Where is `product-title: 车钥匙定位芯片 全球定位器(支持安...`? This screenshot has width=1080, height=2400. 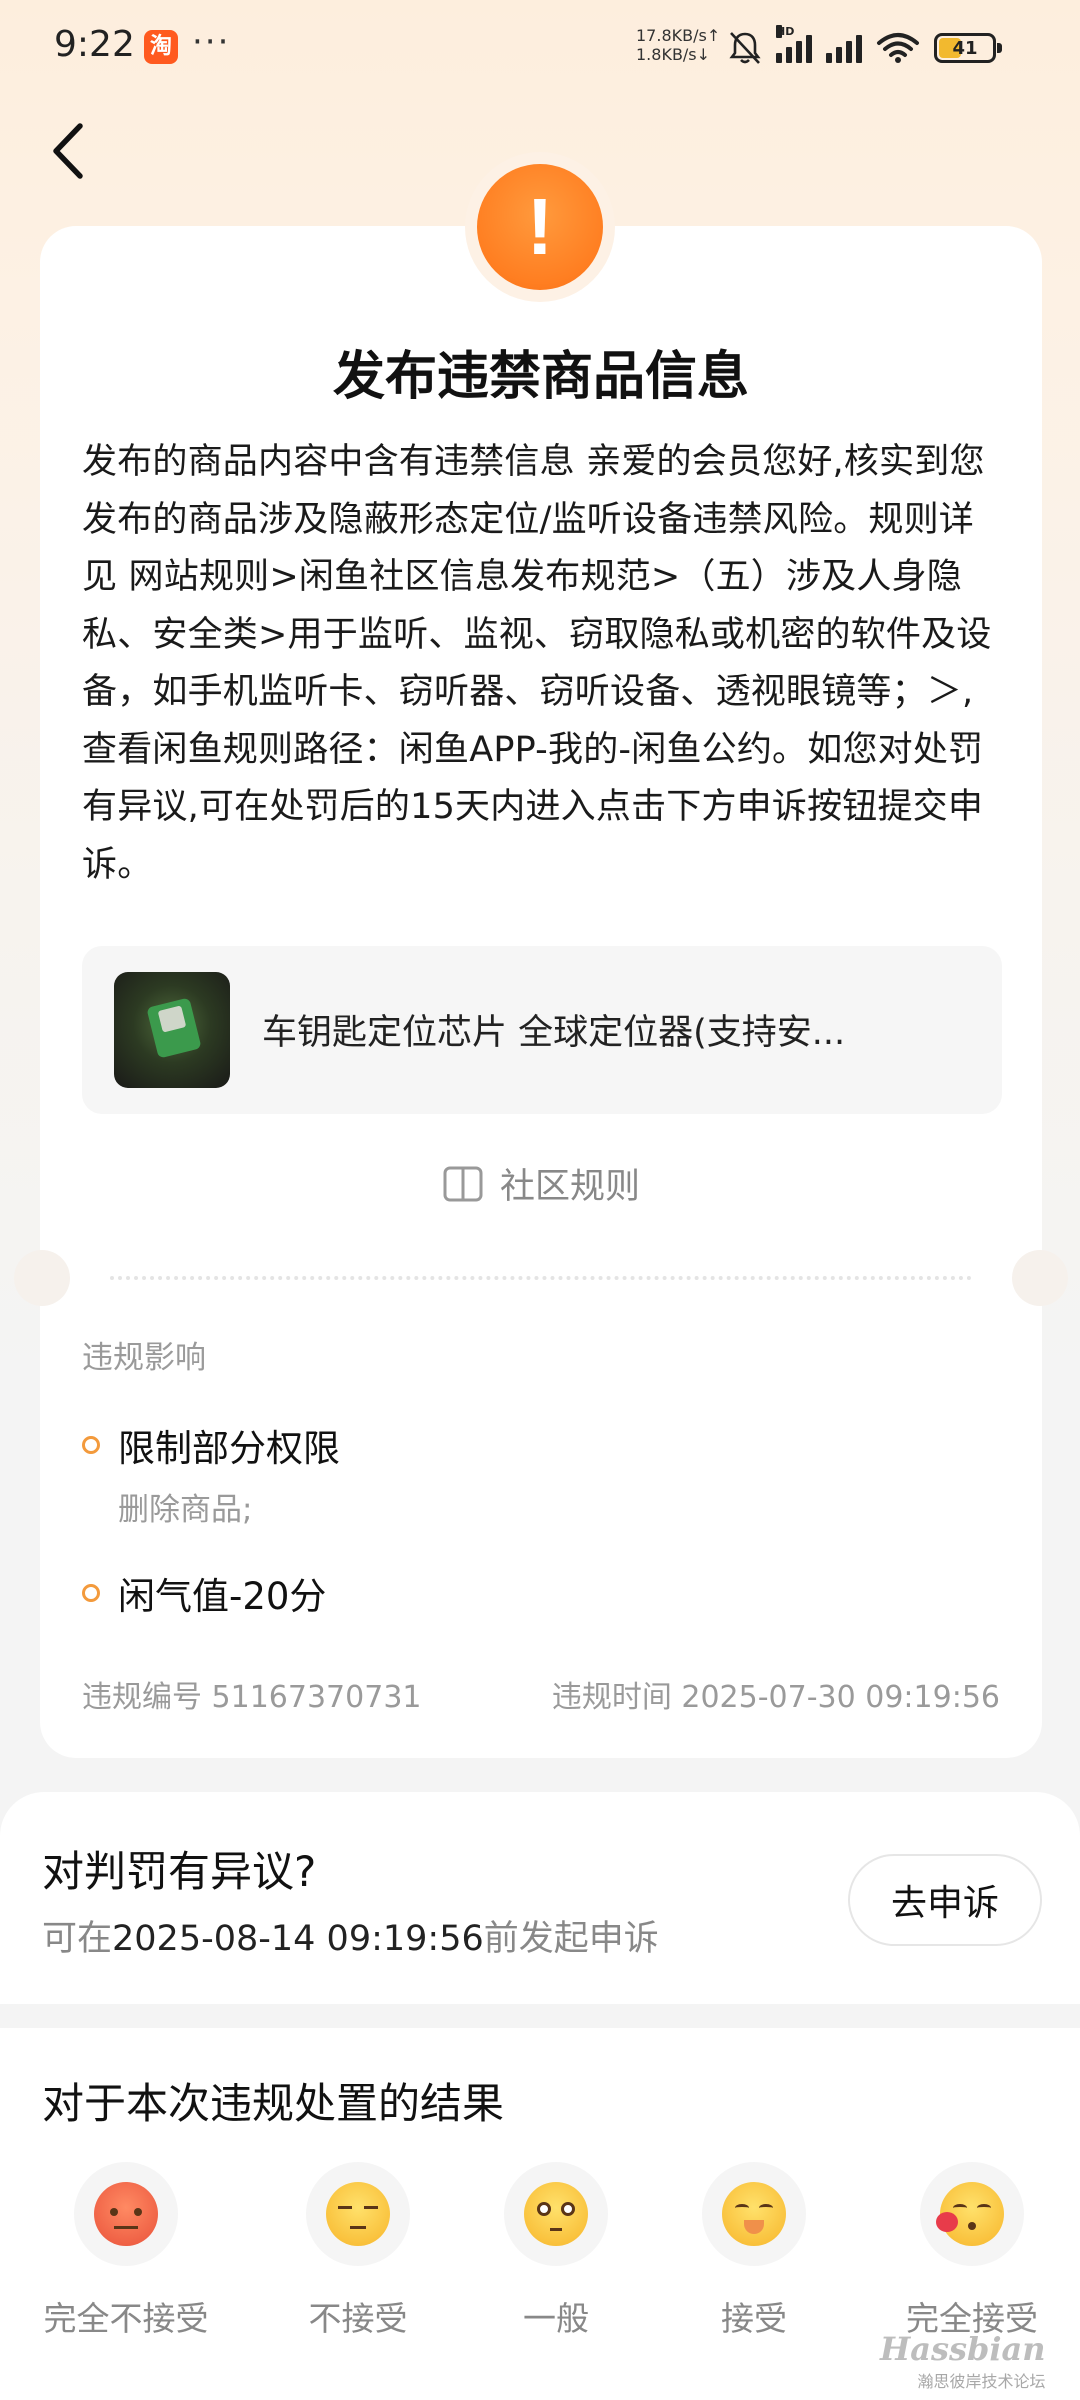 product-title: 车钥匙定位芯片 全球定位器(支持安... is located at coordinates (554, 1033).